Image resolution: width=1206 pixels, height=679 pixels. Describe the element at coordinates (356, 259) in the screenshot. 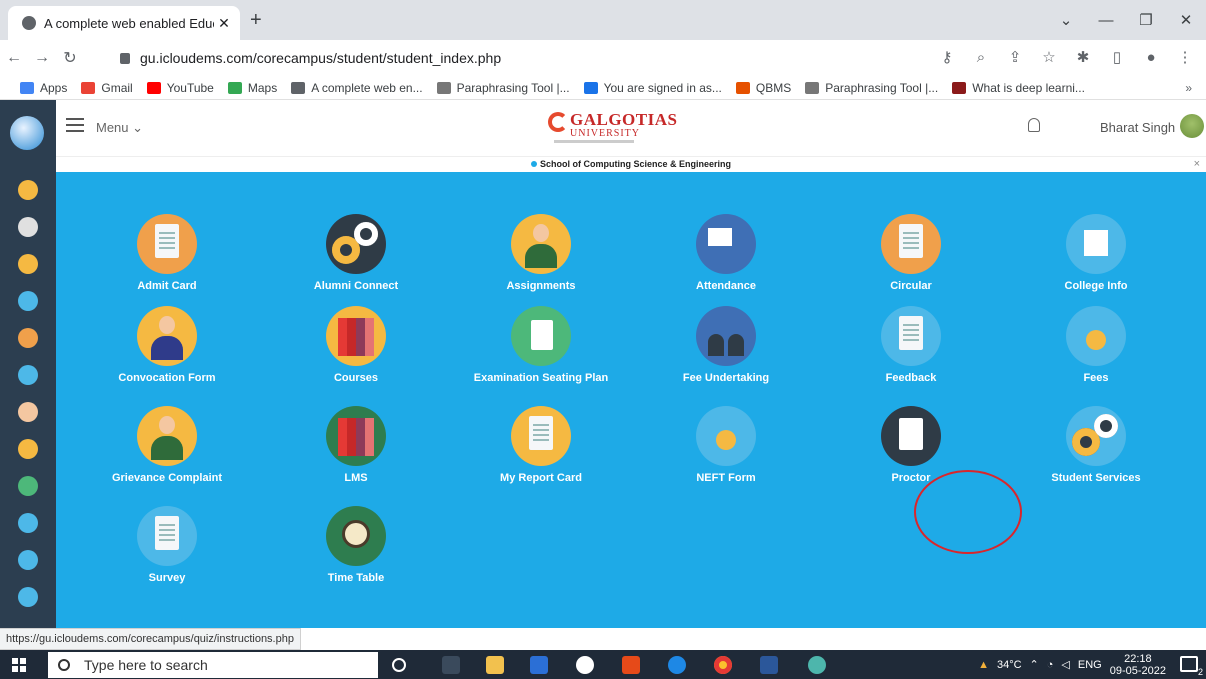

I see `module-tile-alumni-connect: Alumni Connect` at that location.